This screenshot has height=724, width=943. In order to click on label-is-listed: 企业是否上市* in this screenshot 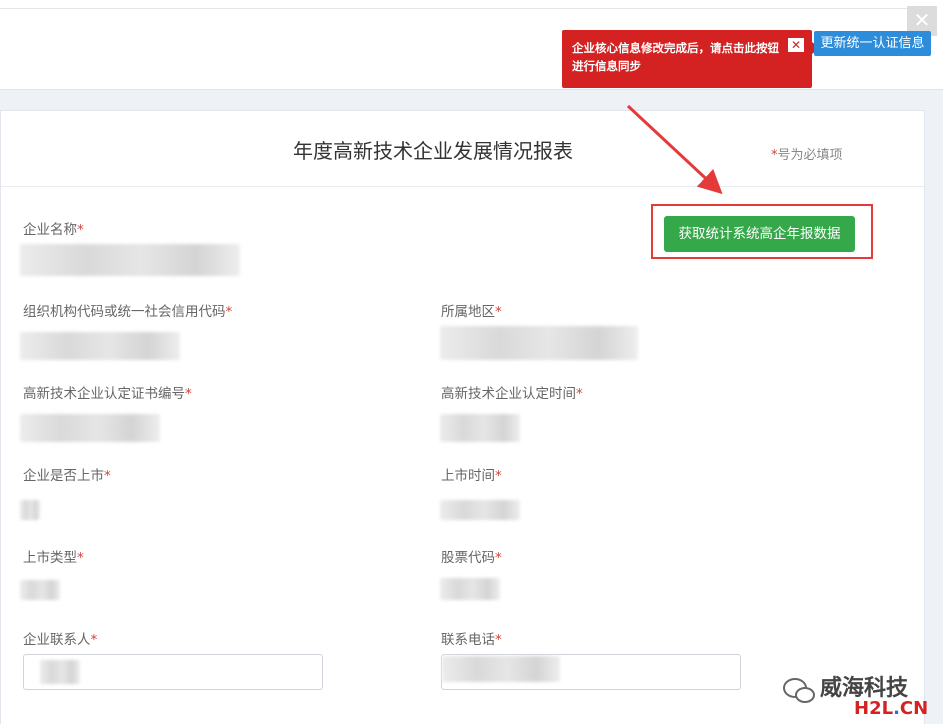, I will do `click(67, 474)`.